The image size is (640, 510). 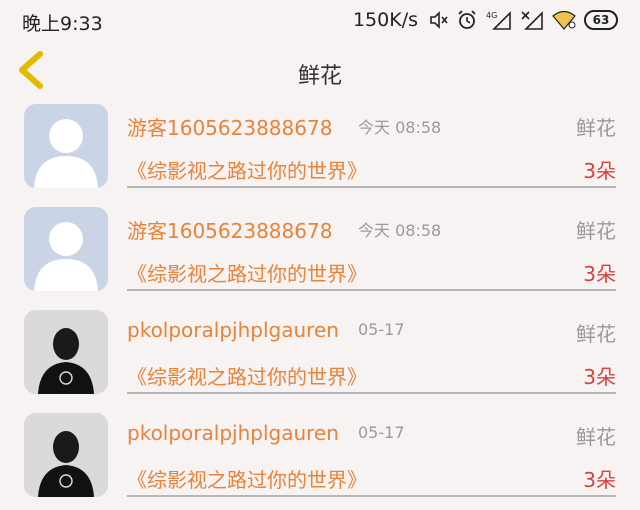 I want to click on svg-text: 4G, so click(x=491, y=15).